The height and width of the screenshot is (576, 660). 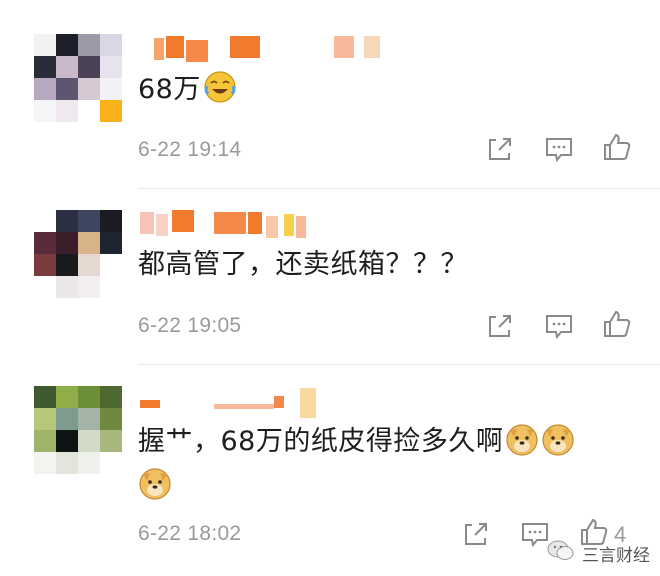 What do you see at coordinates (561, 553) in the screenshot?
I see `wechat-icon` at bounding box center [561, 553].